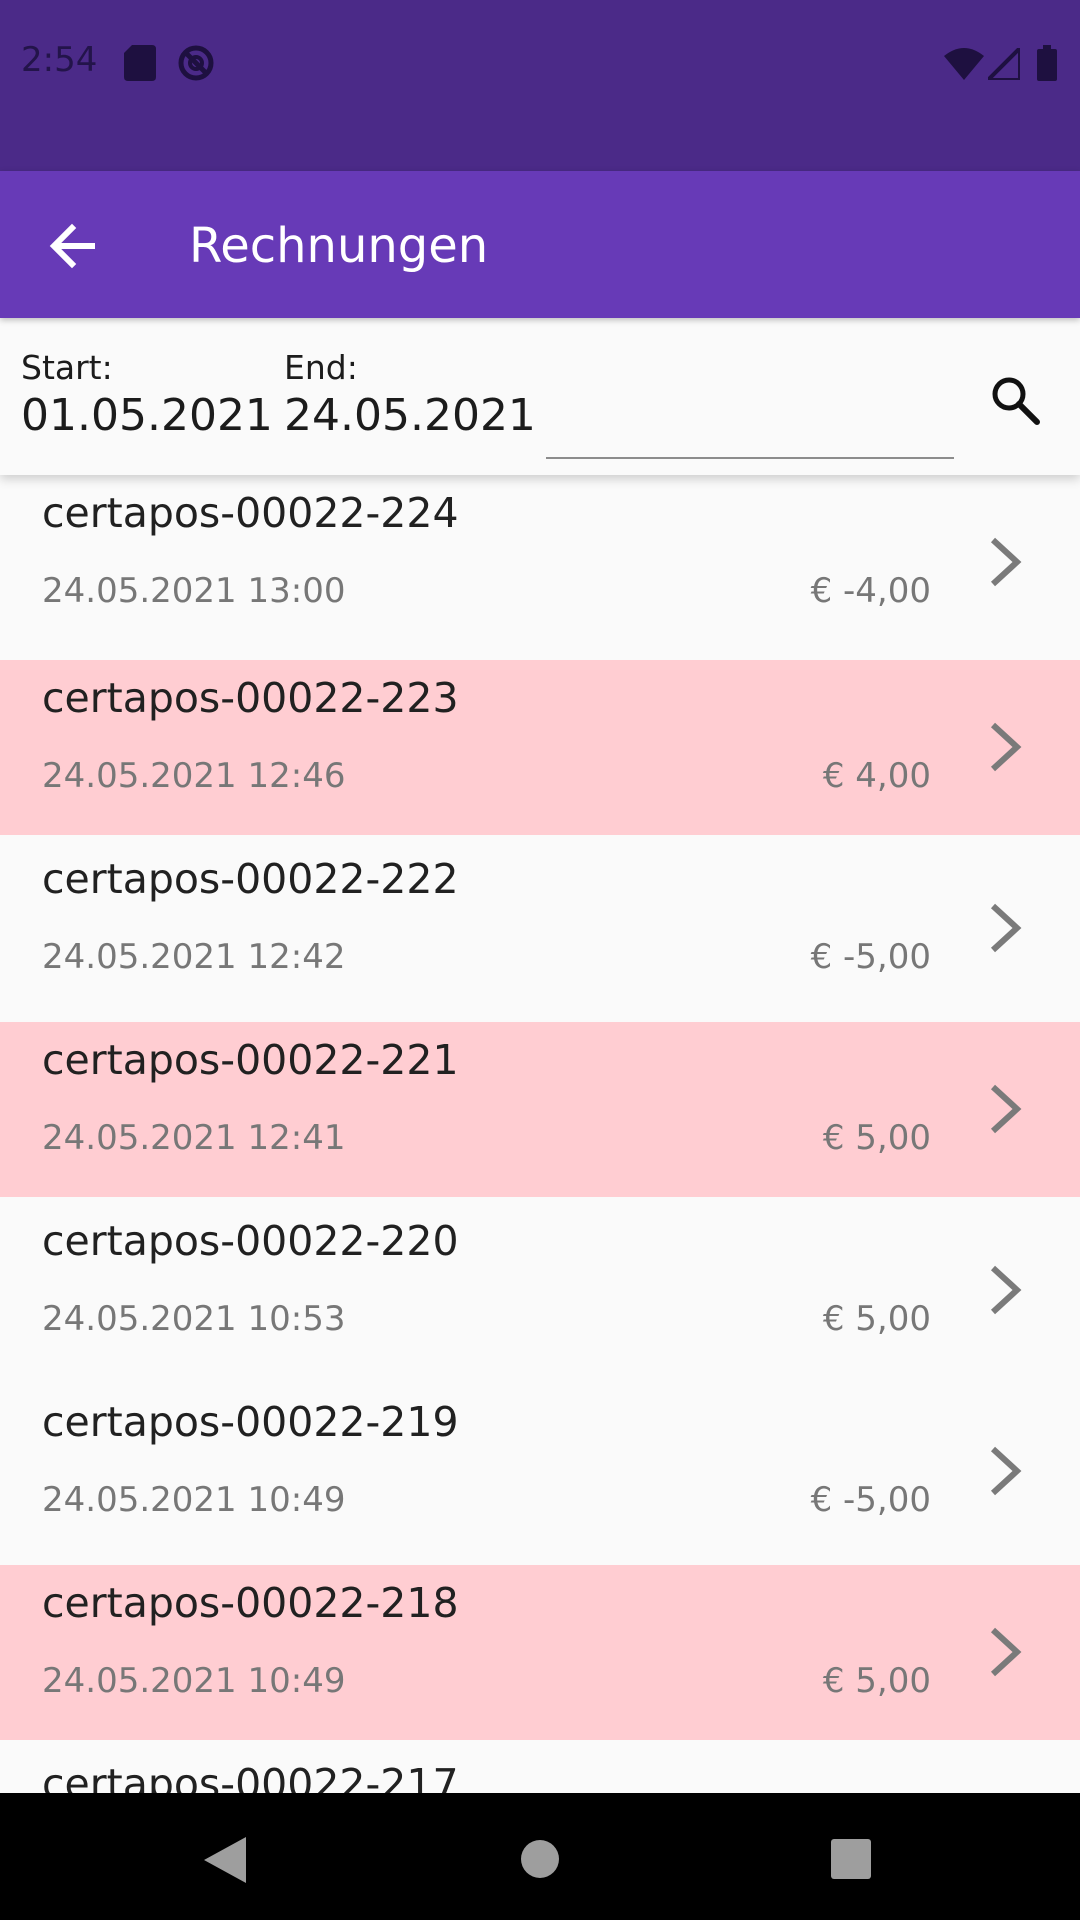  What do you see at coordinates (250, 698) in the screenshot?
I see `invoice-number: certapos-00022-223` at bounding box center [250, 698].